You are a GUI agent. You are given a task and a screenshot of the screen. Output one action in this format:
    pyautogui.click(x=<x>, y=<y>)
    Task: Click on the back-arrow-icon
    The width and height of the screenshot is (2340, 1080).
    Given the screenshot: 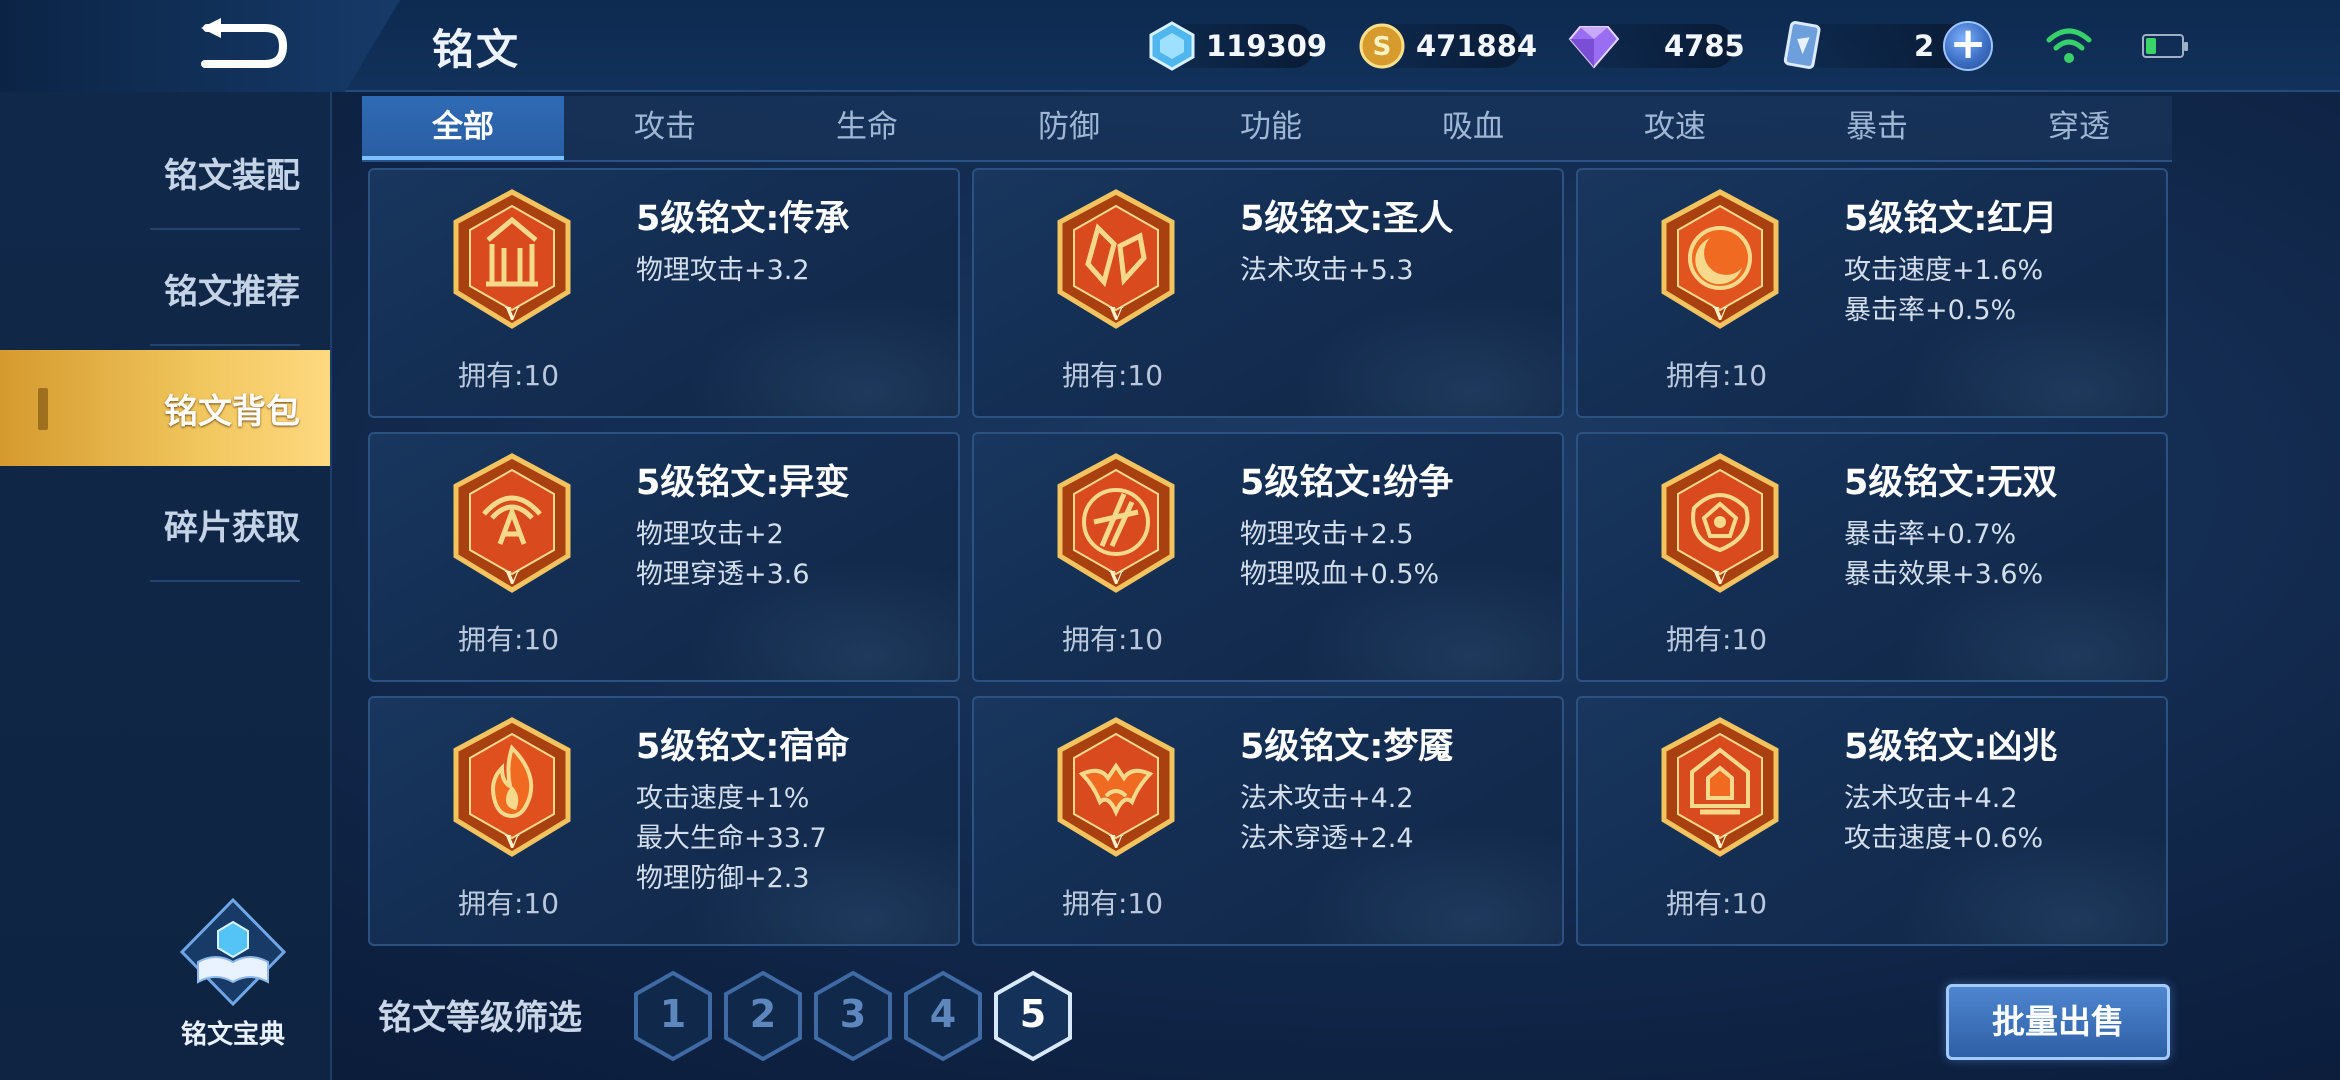 What is the action you would take?
    pyautogui.click(x=244, y=43)
    